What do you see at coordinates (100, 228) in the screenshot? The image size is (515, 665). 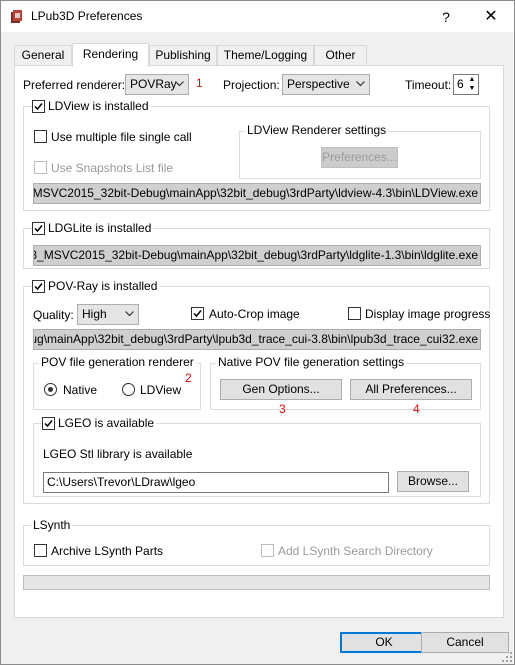 I see `ldglite-installed-label: LDGLite is installed` at bounding box center [100, 228].